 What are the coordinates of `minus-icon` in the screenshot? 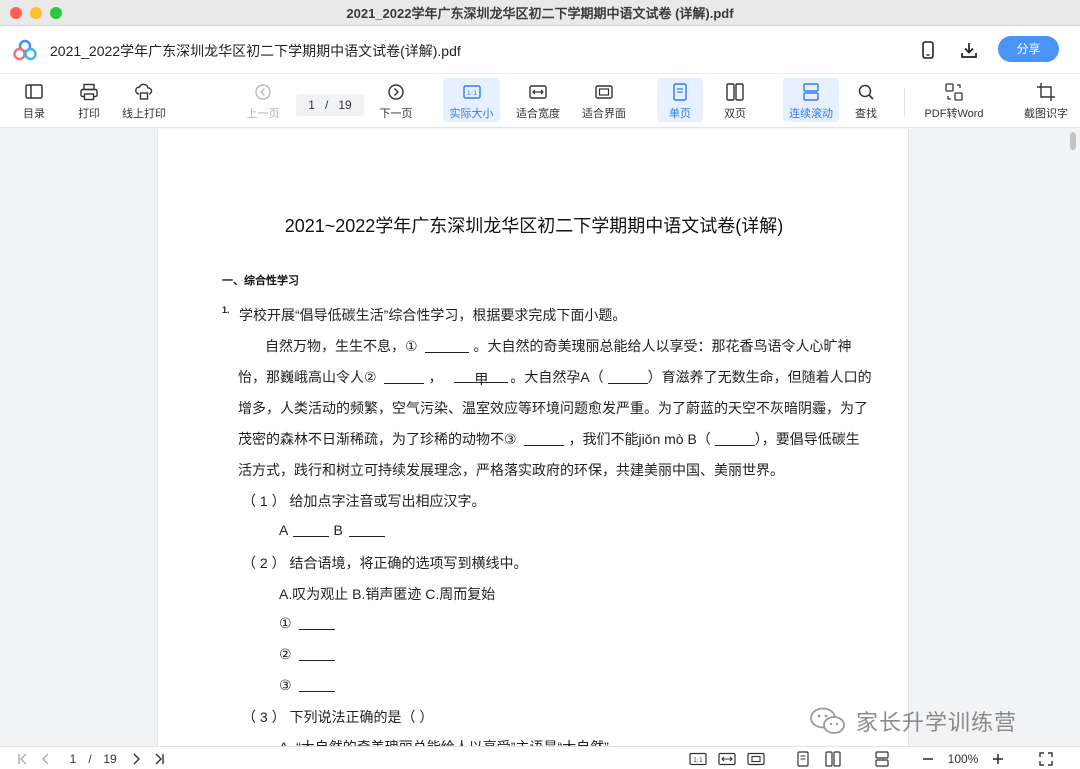 It's located at (928, 759).